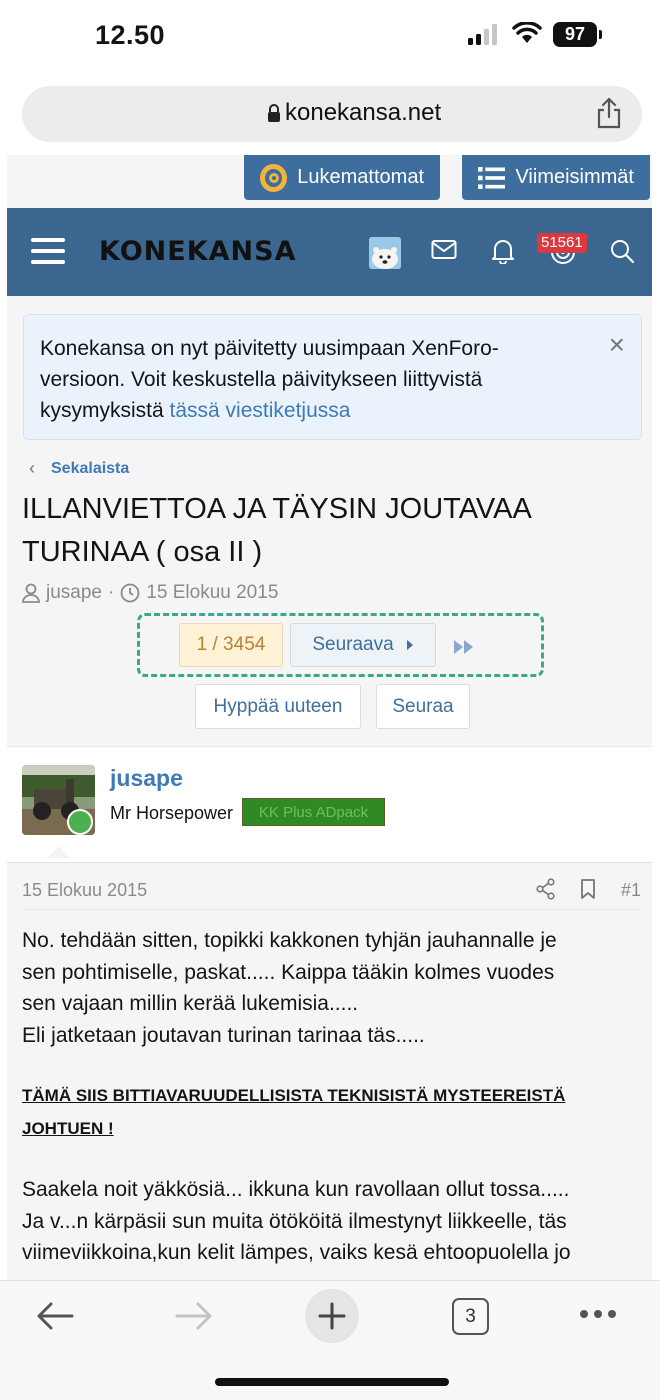 The image size is (660, 1400). I want to click on latest-button: Viimeisimmät, so click(556, 177).